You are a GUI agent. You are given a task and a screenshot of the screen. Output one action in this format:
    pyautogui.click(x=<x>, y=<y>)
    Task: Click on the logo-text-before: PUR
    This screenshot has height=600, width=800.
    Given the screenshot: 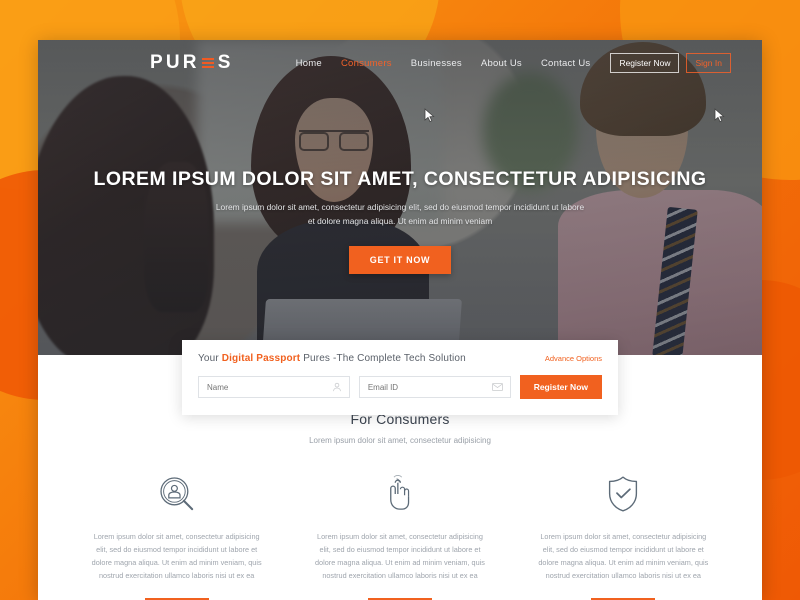 What is the action you would take?
    pyautogui.click(x=175, y=62)
    